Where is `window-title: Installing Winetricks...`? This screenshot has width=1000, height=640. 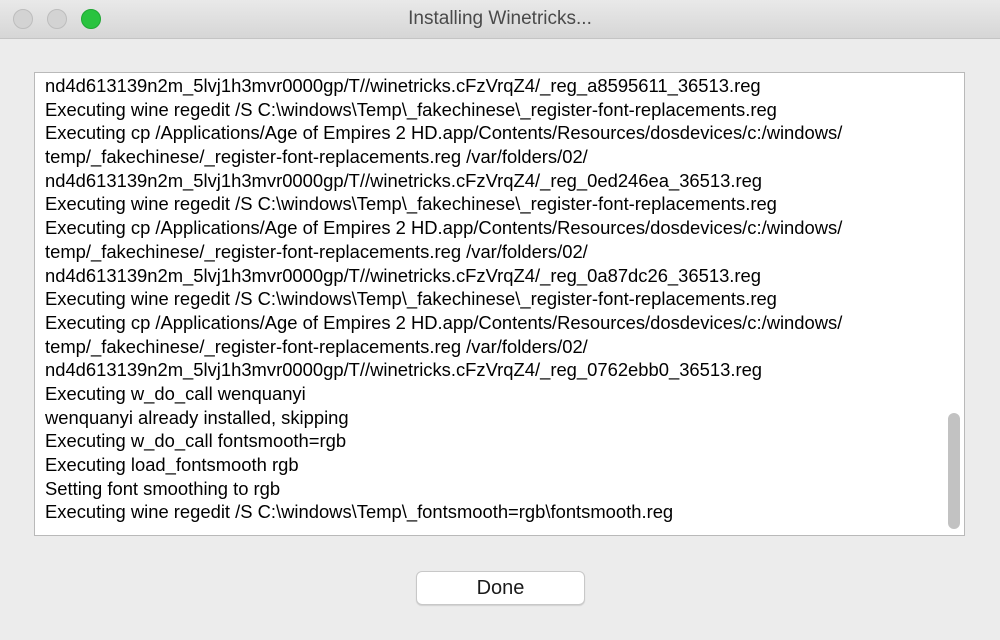
window-title: Installing Winetricks... is located at coordinates (500, 18).